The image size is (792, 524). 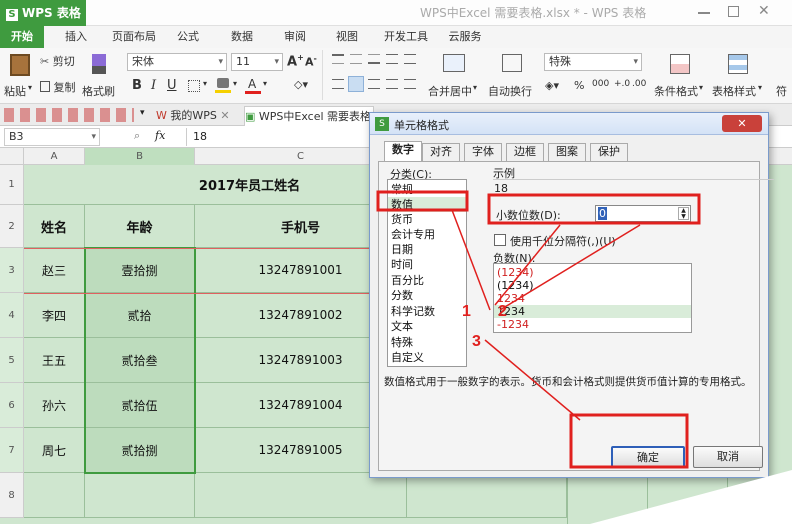 What do you see at coordinates (629, 441) in the screenshot?
I see `annotation-box-ok` at bounding box center [629, 441].